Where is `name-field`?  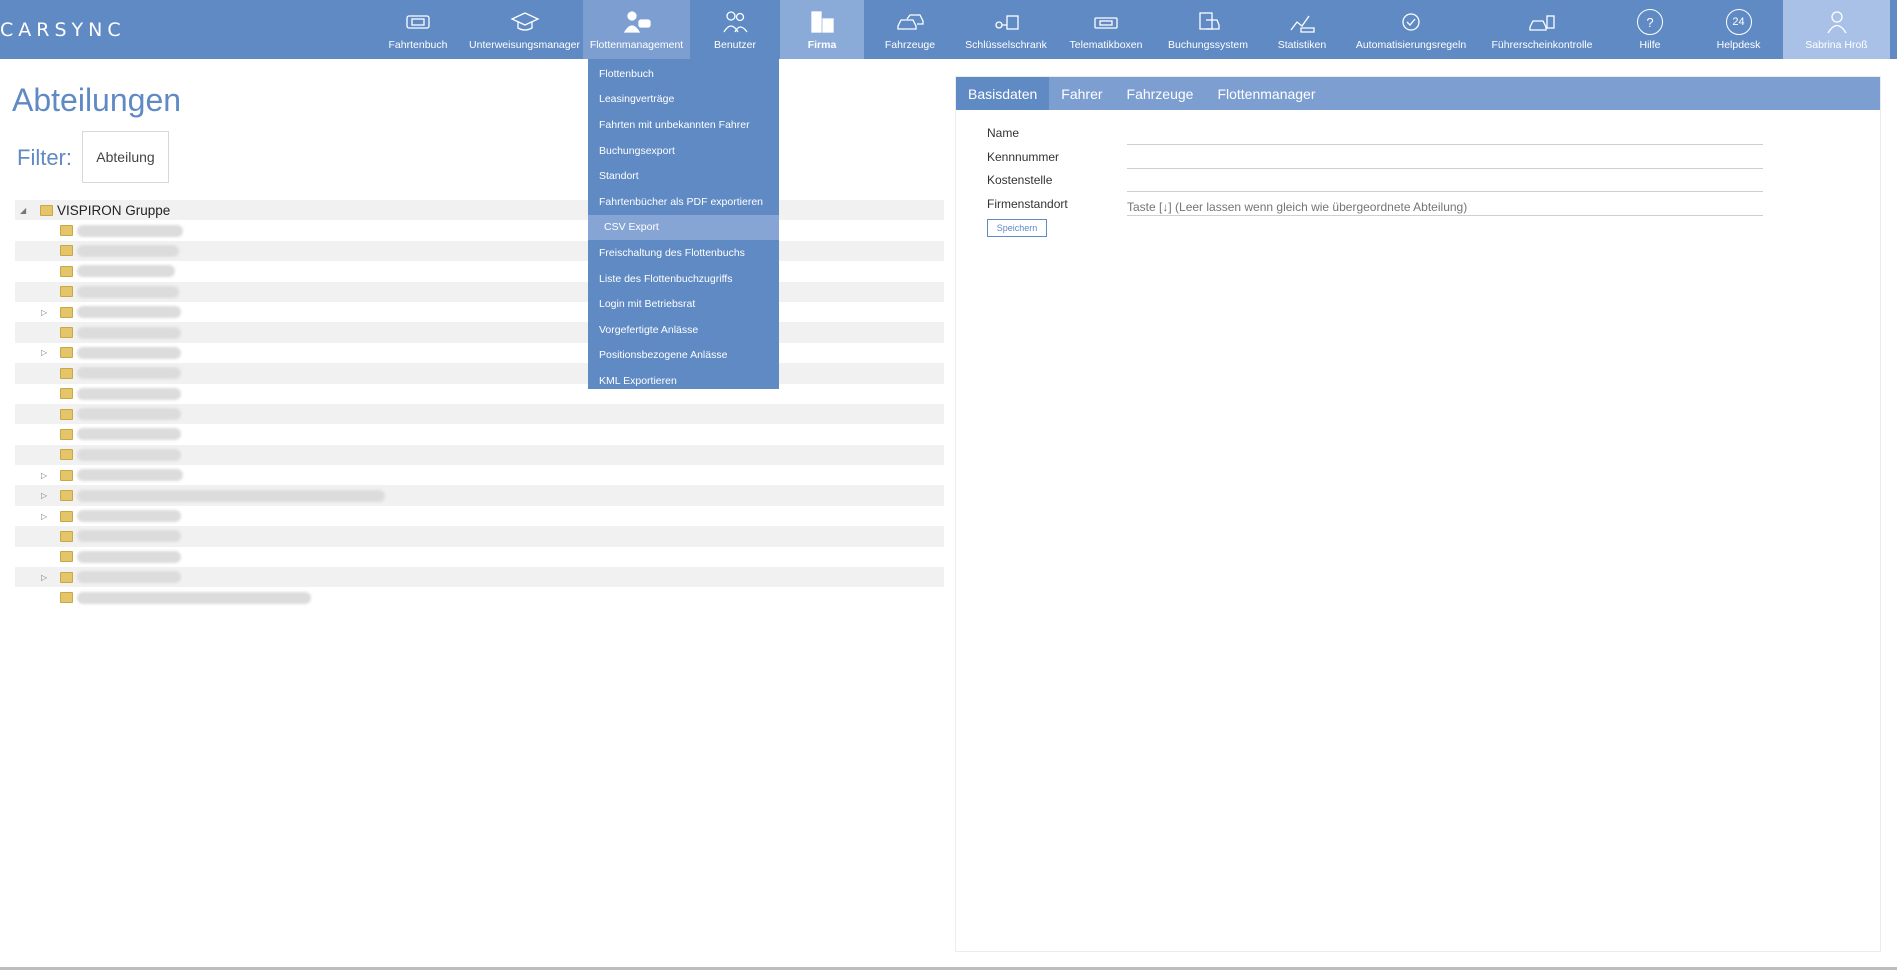 name-field is located at coordinates (1445, 134).